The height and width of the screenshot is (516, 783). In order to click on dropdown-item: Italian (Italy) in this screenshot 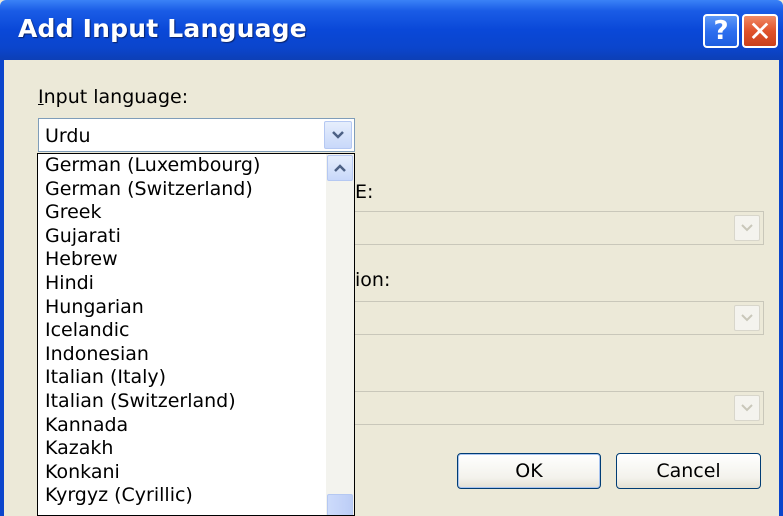, I will do `click(183, 378)`.